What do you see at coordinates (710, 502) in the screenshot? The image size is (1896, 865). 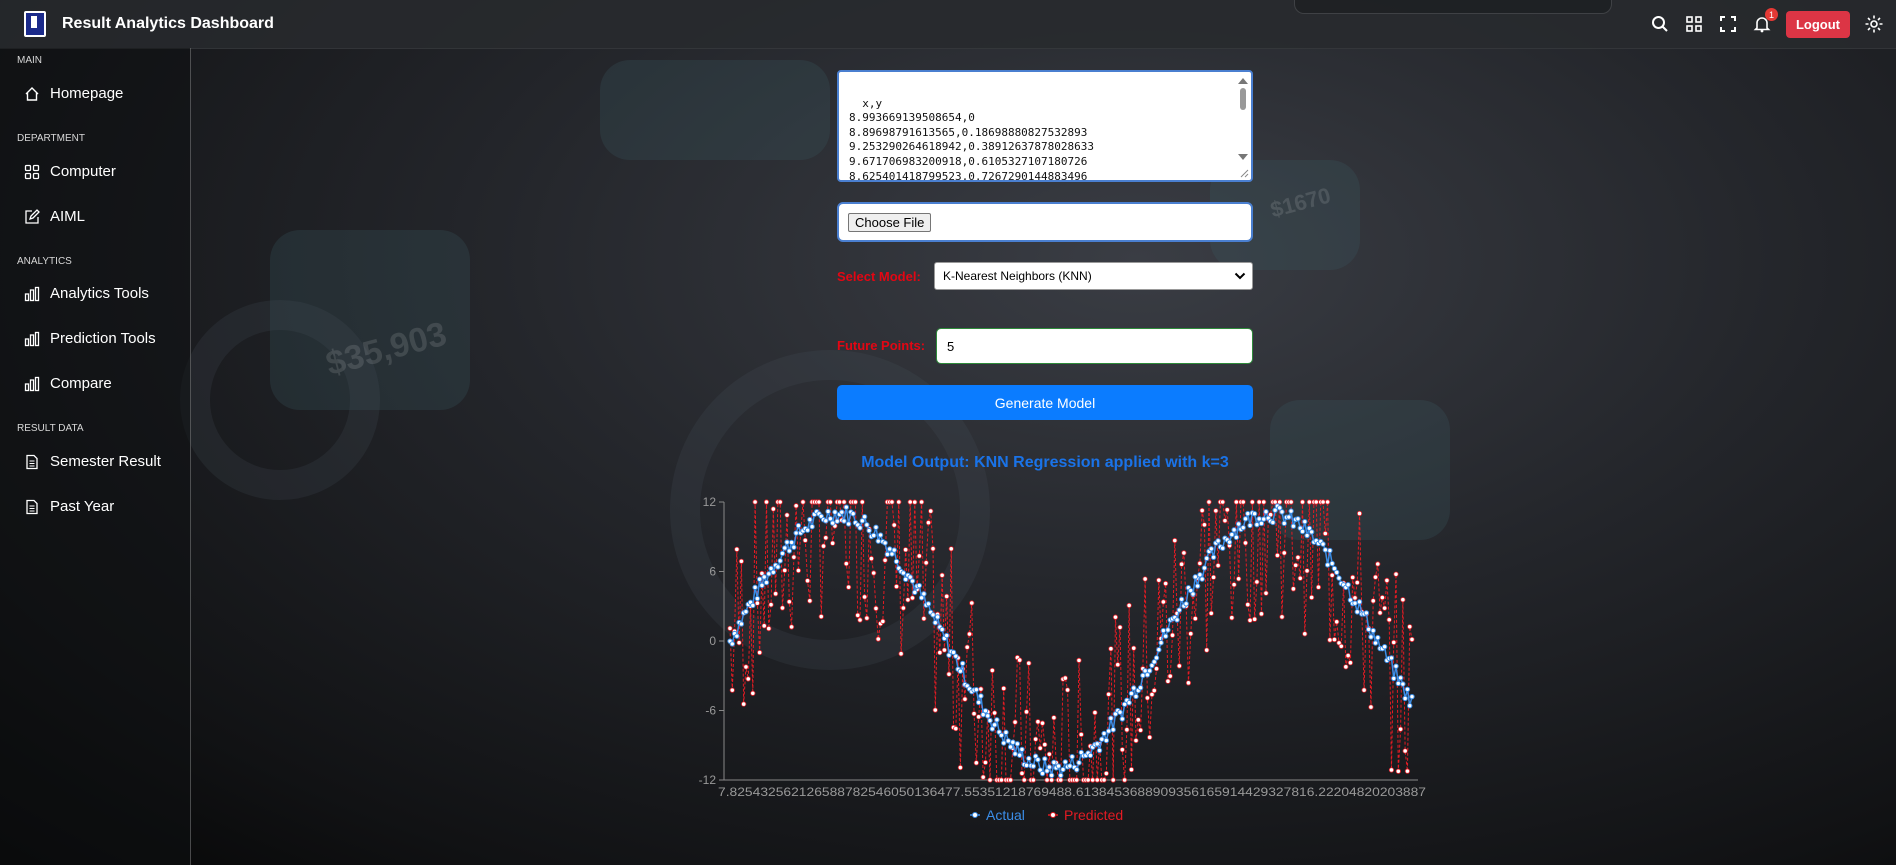 I see `y-tick-label: 12` at bounding box center [710, 502].